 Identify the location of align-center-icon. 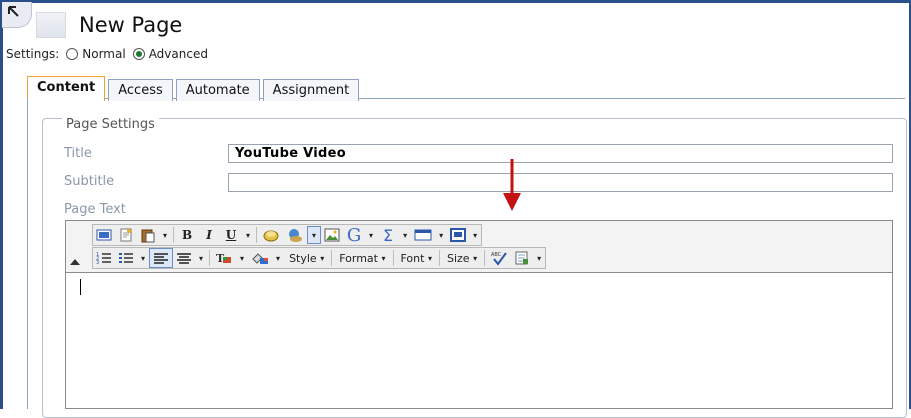
(184, 258).